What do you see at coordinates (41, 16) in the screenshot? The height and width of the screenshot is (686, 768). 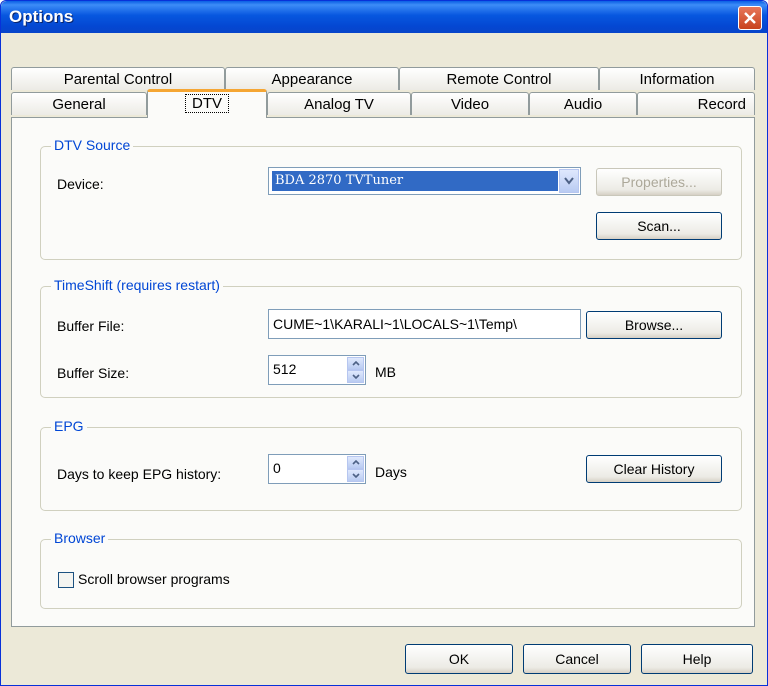 I see `window-title: Options` at bounding box center [41, 16].